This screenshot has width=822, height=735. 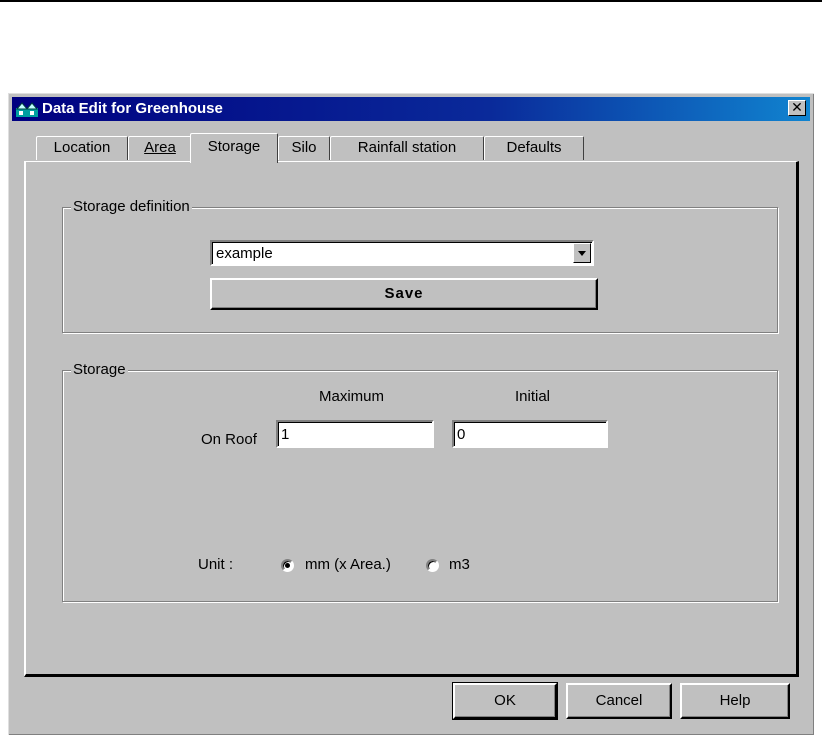 I want to click on on-roof-maximum-input, so click(x=355, y=434).